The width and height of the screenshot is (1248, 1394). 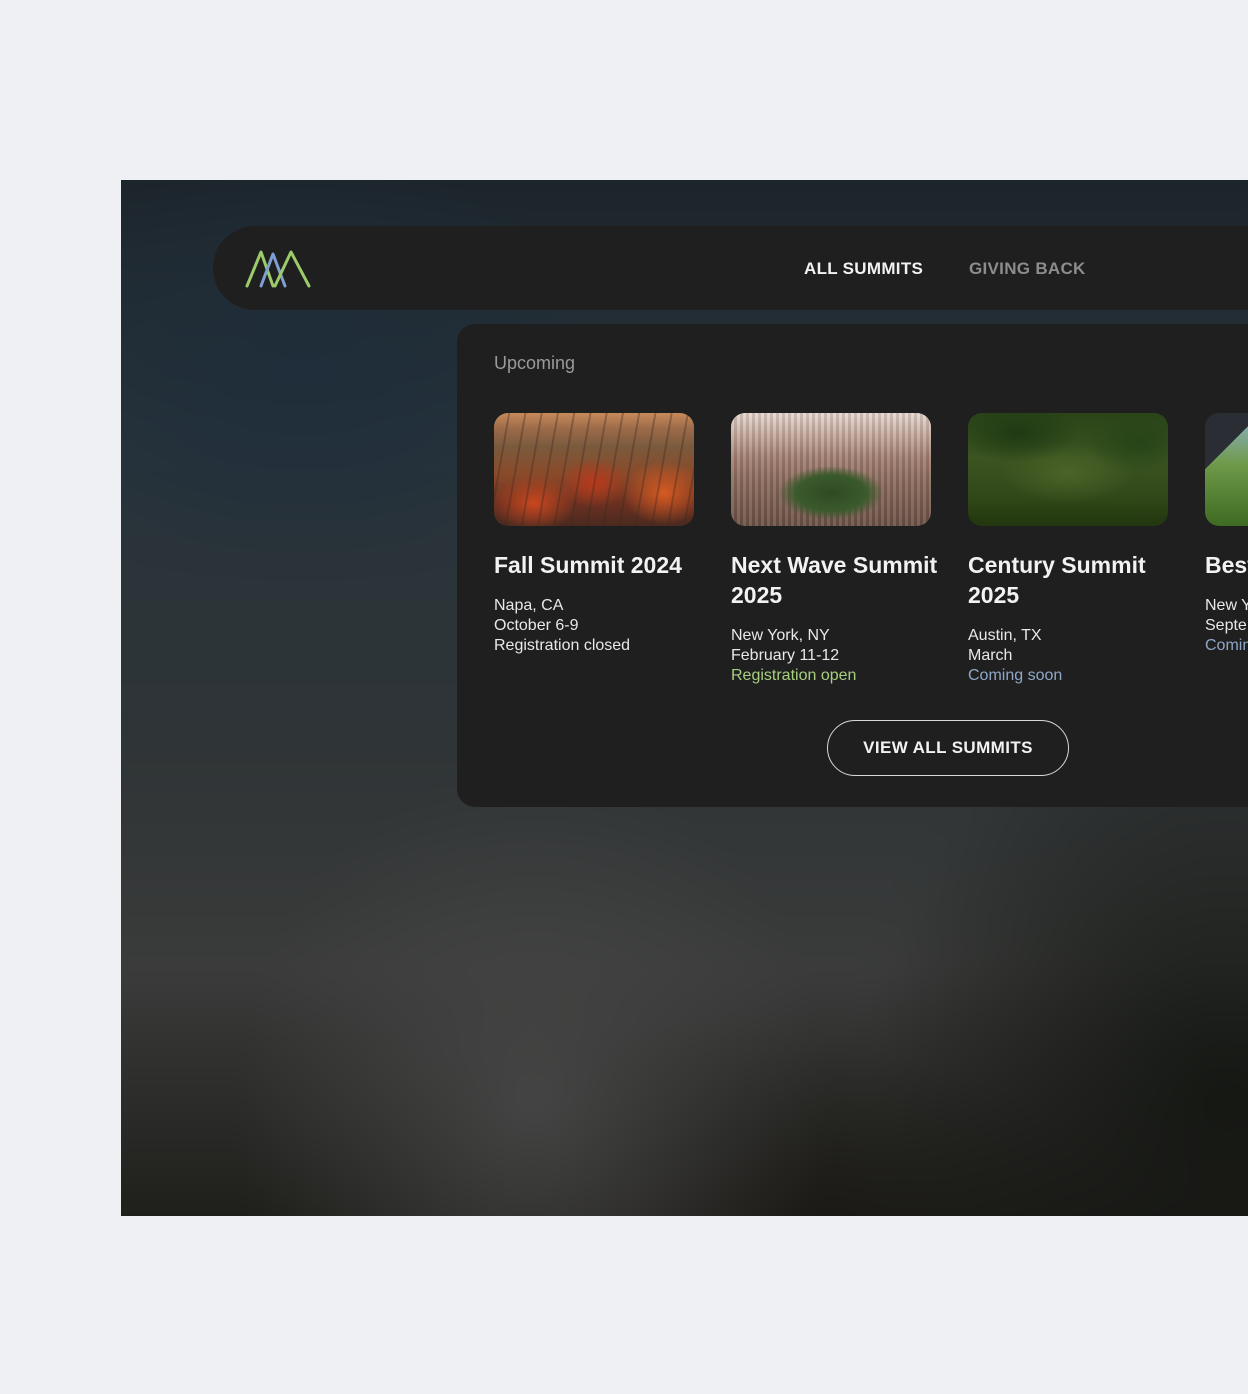 I want to click on card-date: Septe, so click(x=1226, y=625).